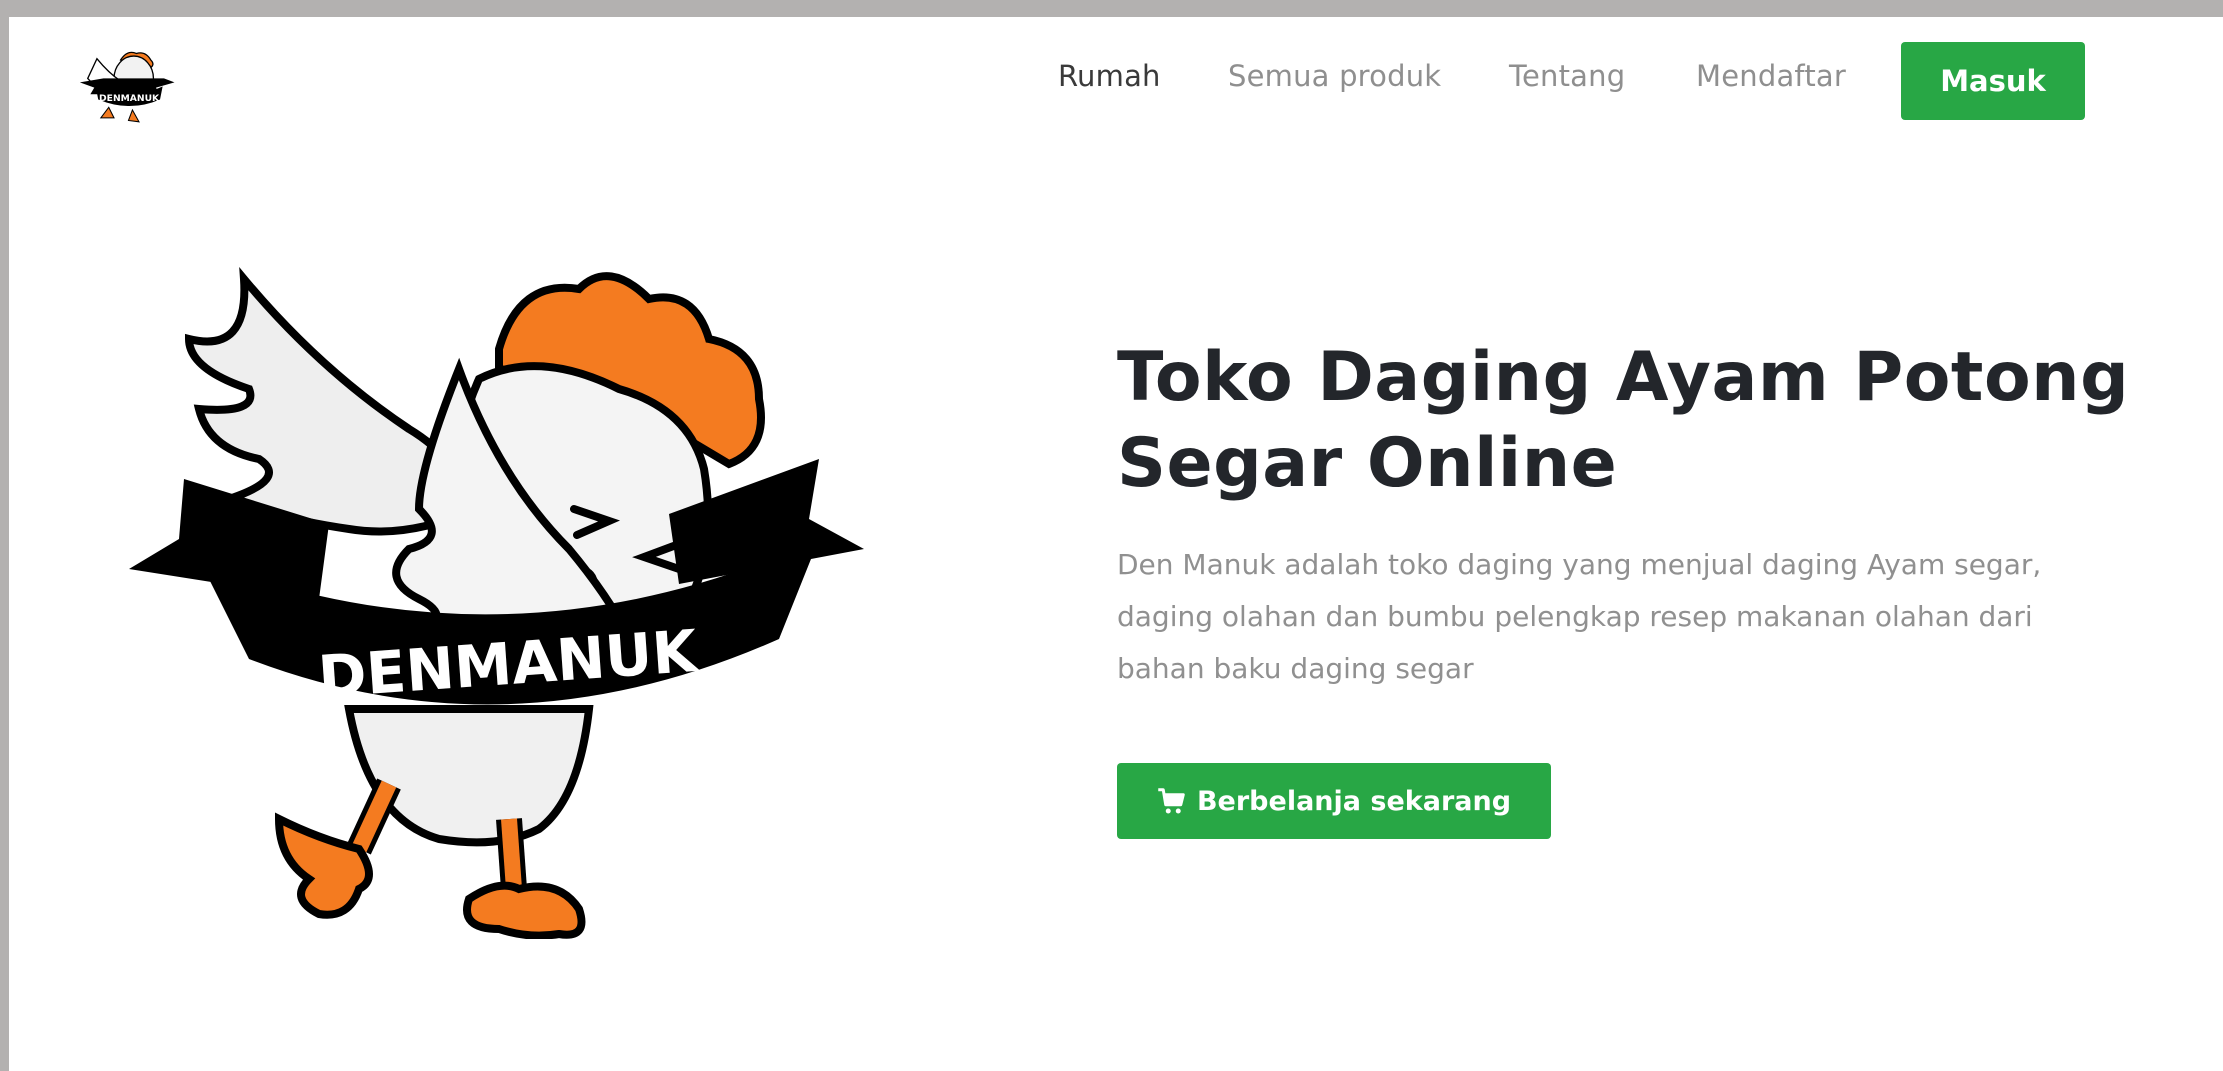  I want to click on nav-link-all-products: Semua produk, so click(1334, 76).